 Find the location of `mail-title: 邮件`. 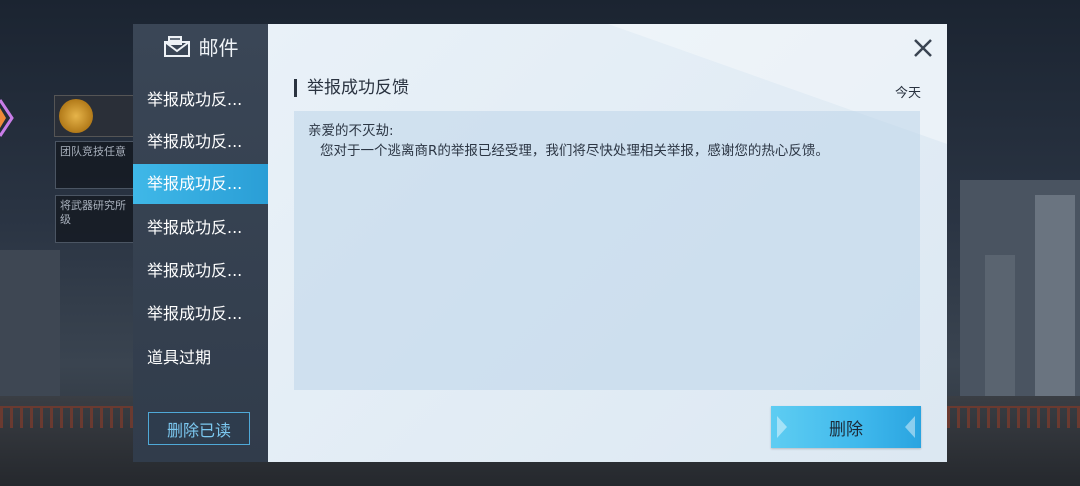

mail-title: 邮件 is located at coordinates (218, 47).